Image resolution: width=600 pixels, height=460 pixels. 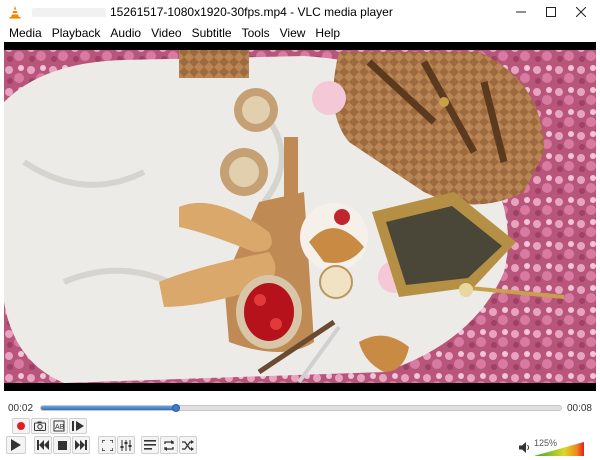 What do you see at coordinates (546, 443) in the screenshot?
I see `volume-percent: 125%` at bounding box center [546, 443].